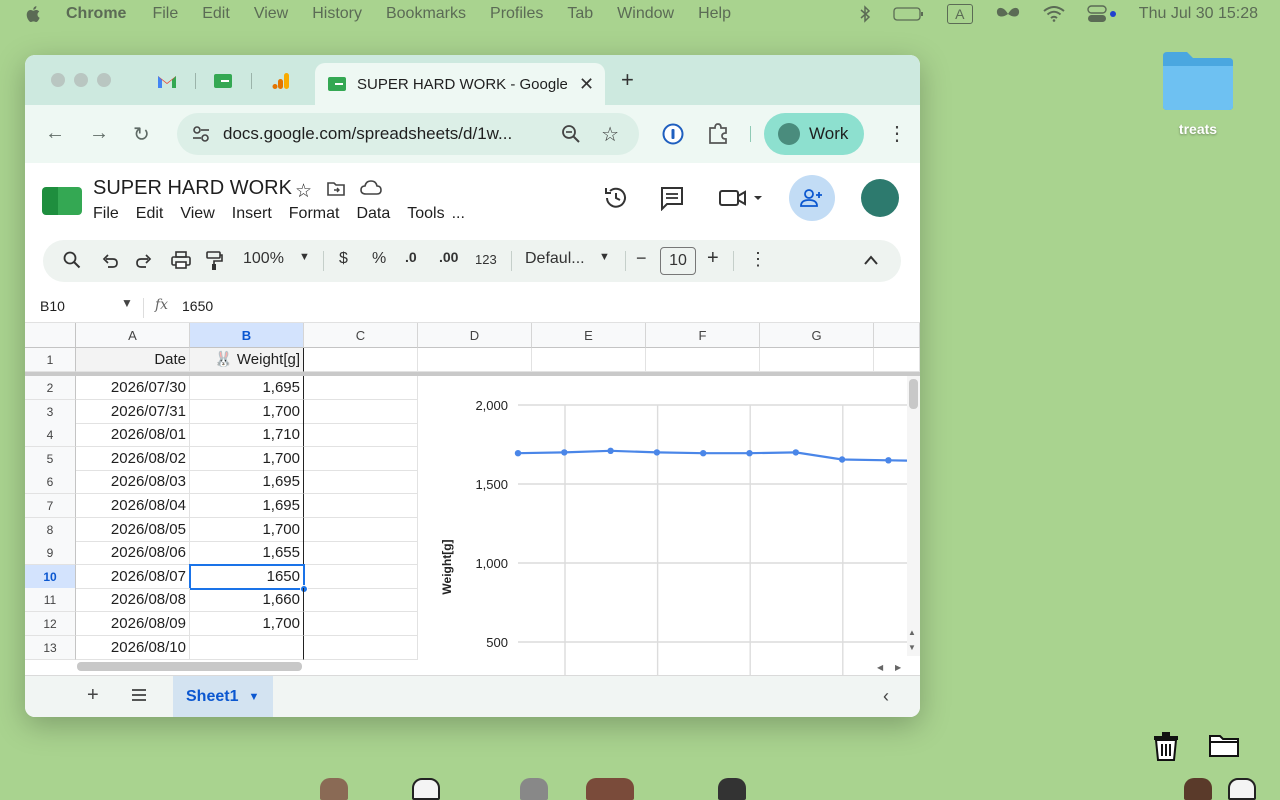 Image resolution: width=1280 pixels, height=800 pixels. I want to click on row-header-11: 11, so click(50, 600).